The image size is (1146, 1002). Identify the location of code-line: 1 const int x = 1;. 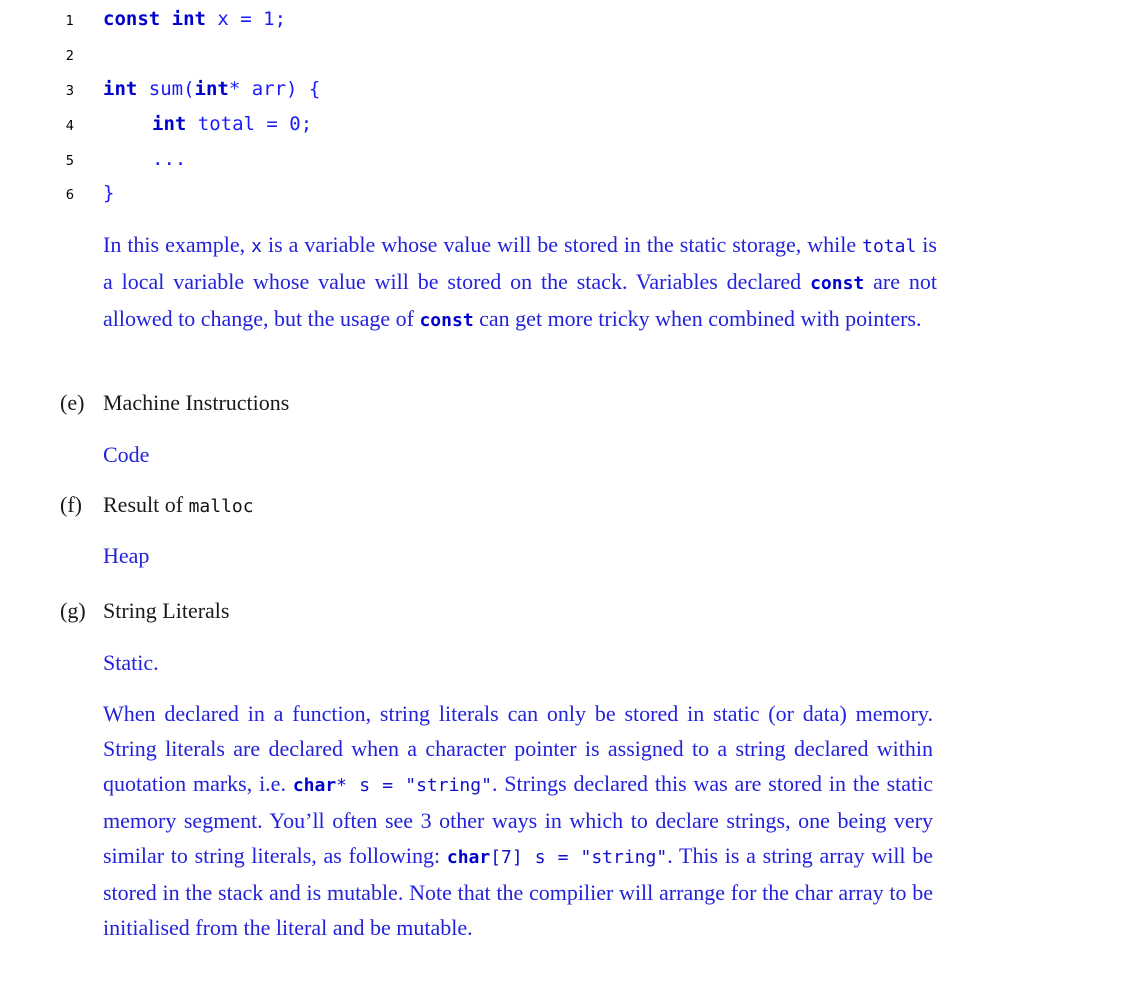
(573, 25).